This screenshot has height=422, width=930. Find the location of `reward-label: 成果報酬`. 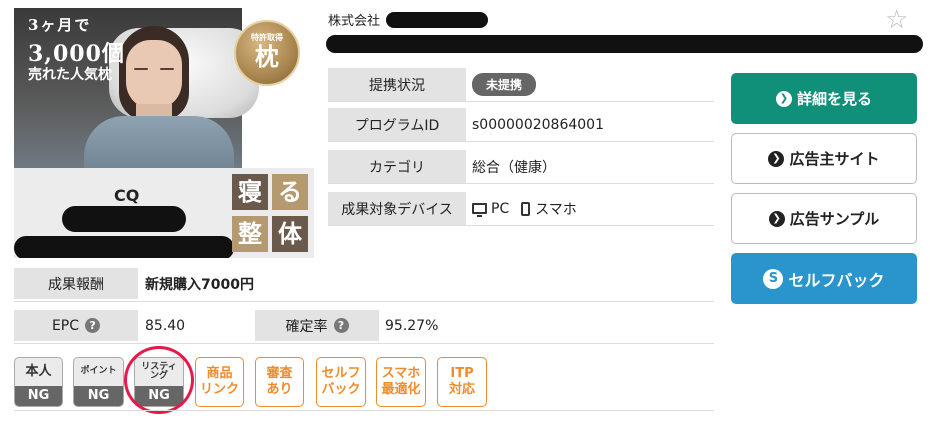

reward-label: 成果報酬 is located at coordinates (76, 283).